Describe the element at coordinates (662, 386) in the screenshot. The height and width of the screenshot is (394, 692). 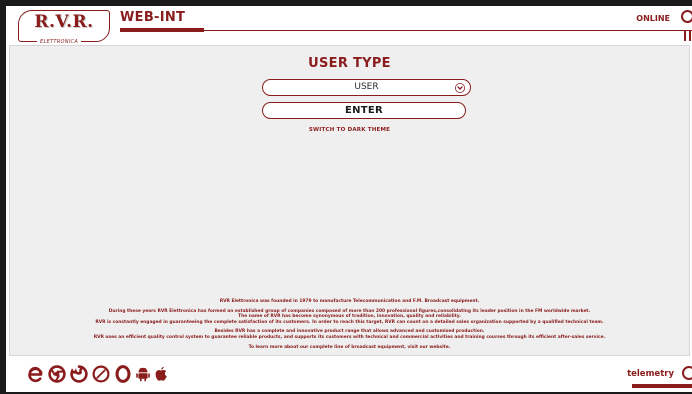
I see `telemetry-underline` at that location.